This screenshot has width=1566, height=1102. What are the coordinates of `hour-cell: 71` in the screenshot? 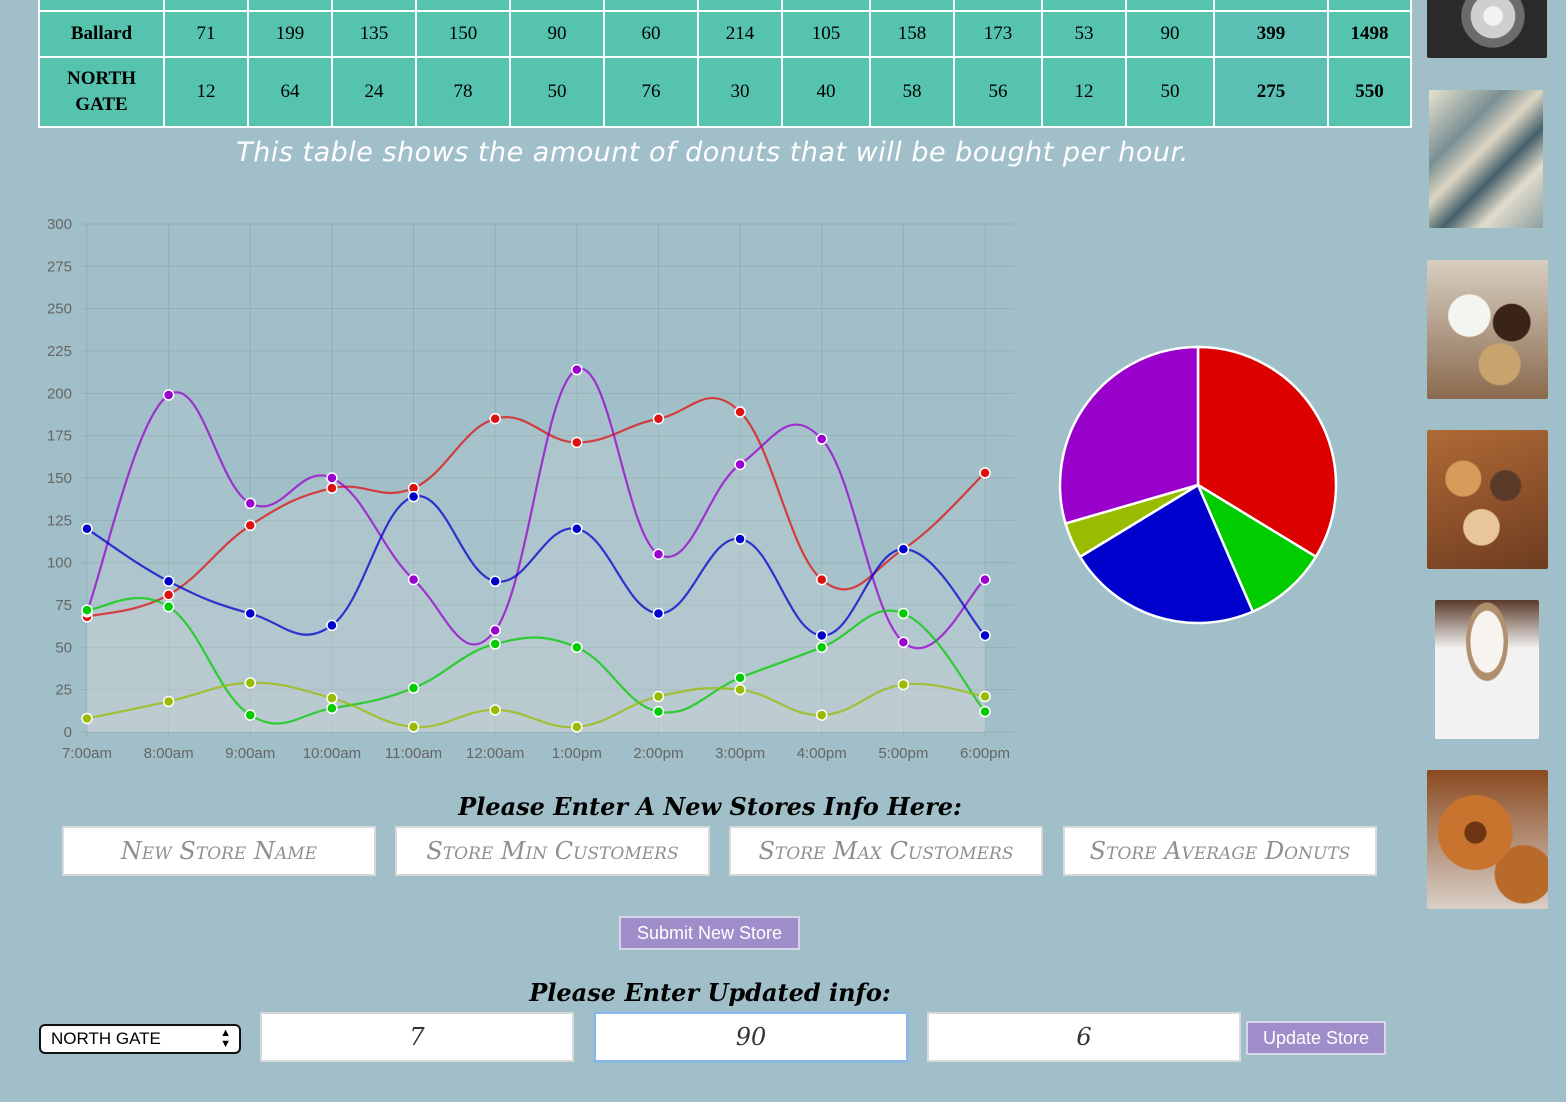 It's located at (206, 34).